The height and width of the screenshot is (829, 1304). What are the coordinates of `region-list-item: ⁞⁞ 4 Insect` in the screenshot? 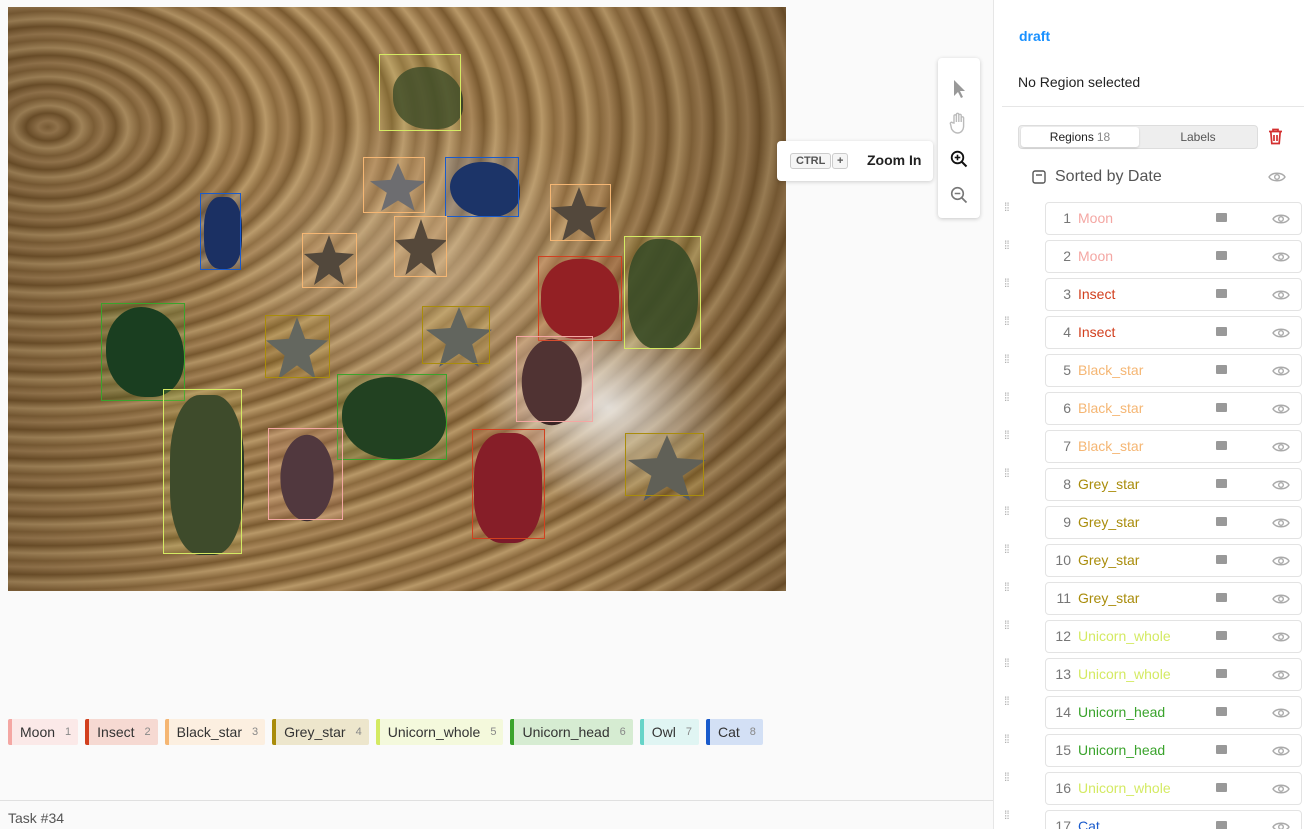 It's located at (1153, 334).